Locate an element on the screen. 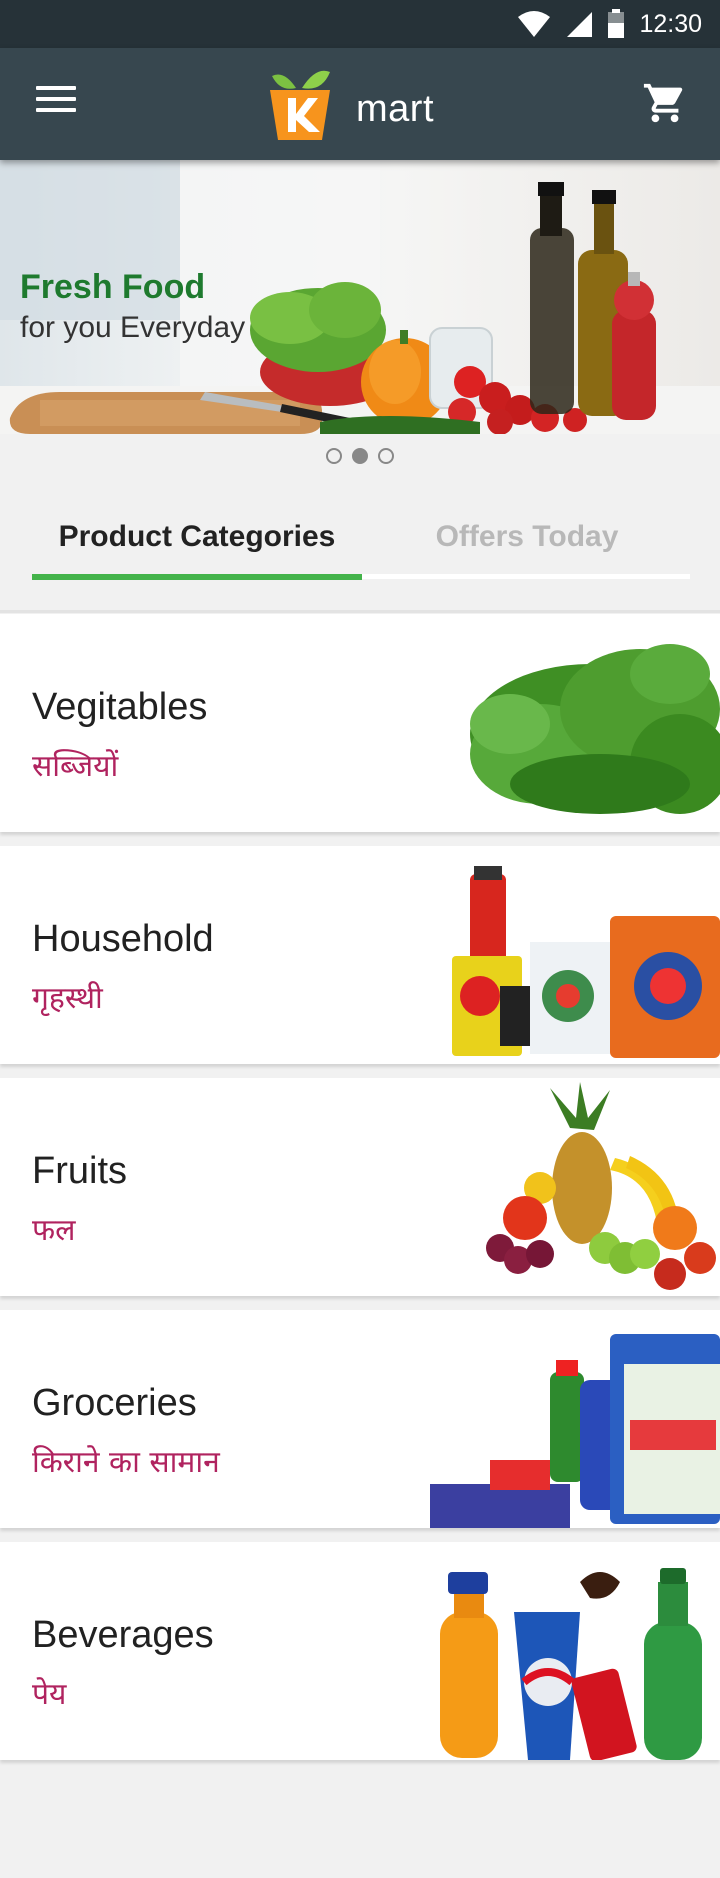  vegetables-image is located at coordinates (595, 729).